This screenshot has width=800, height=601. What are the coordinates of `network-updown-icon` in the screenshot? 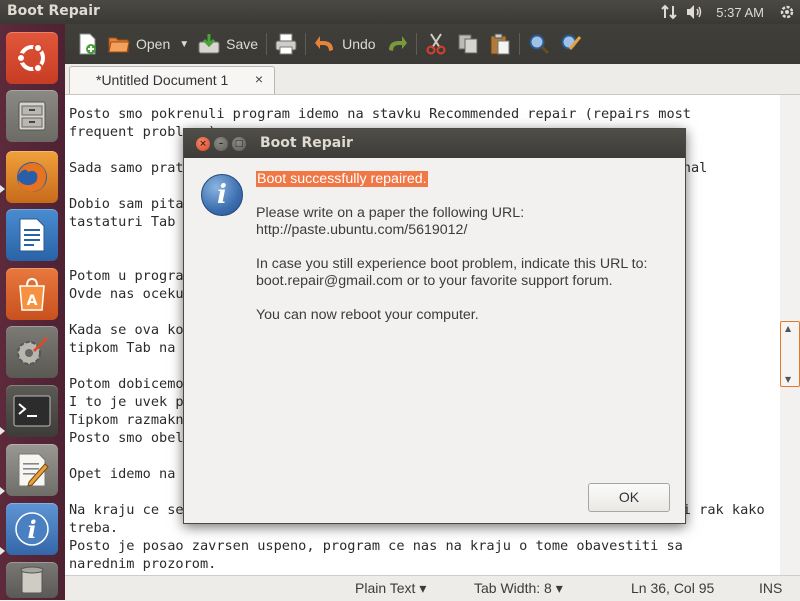 It's located at (669, 12).